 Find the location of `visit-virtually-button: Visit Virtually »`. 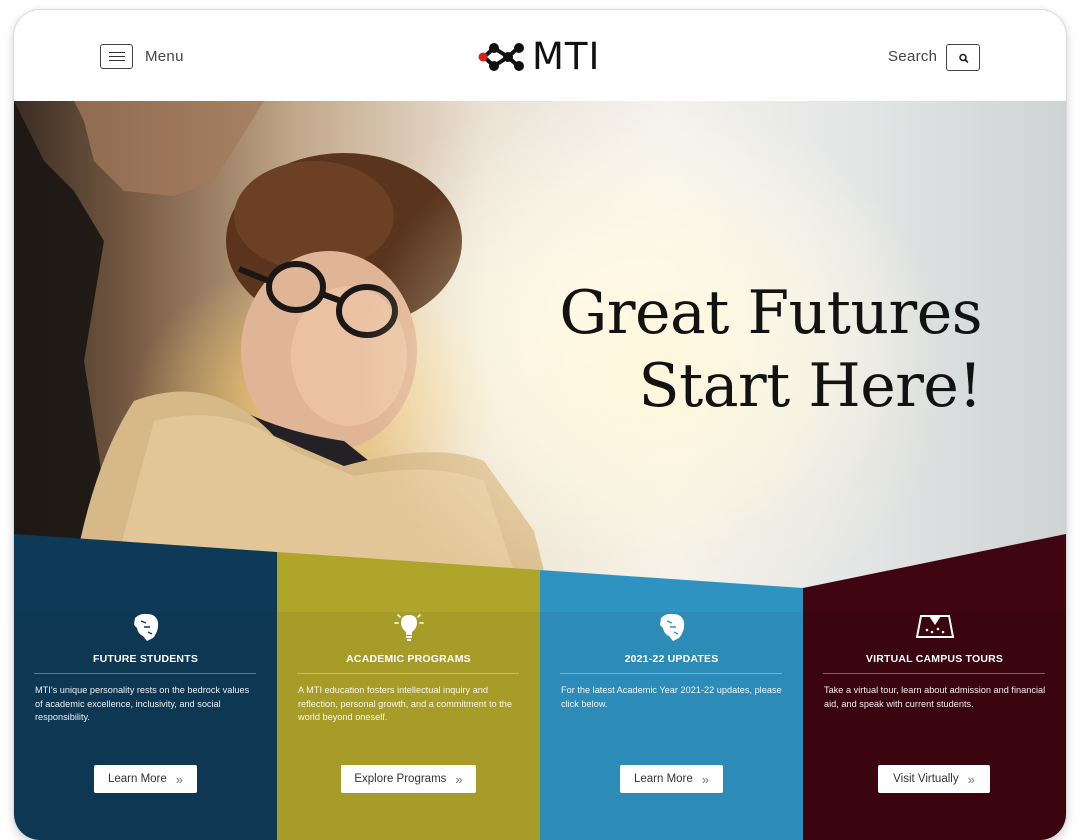

visit-virtually-button: Visit Virtually » is located at coordinates (934, 779).